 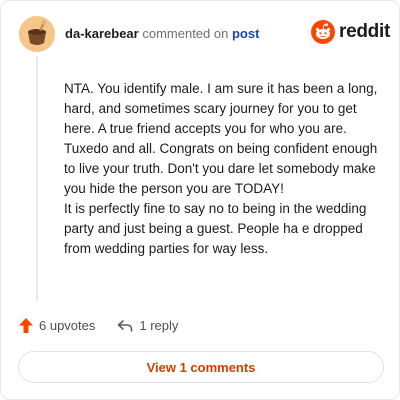 What do you see at coordinates (67, 325) in the screenshot?
I see `upvote-count: 6 upvotes` at bounding box center [67, 325].